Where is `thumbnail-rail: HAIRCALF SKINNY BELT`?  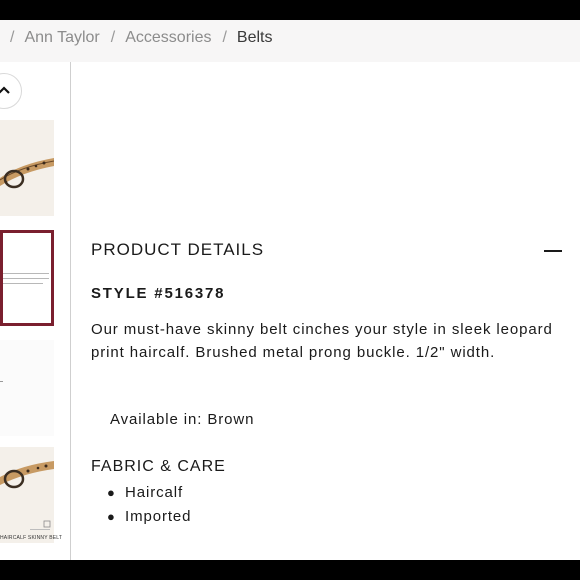 thumbnail-rail: HAIRCALF SKINNY BELT is located at coordinates (35, 311).